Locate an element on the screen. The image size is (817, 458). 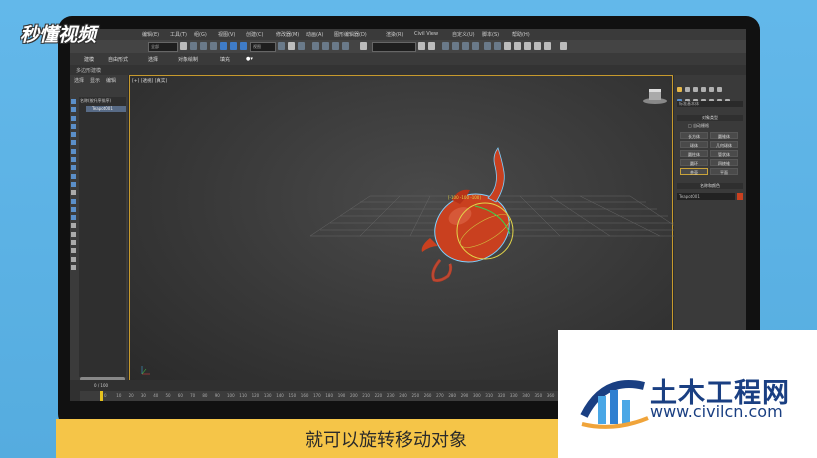
render-production-icon is located at coordinates (527, 46).